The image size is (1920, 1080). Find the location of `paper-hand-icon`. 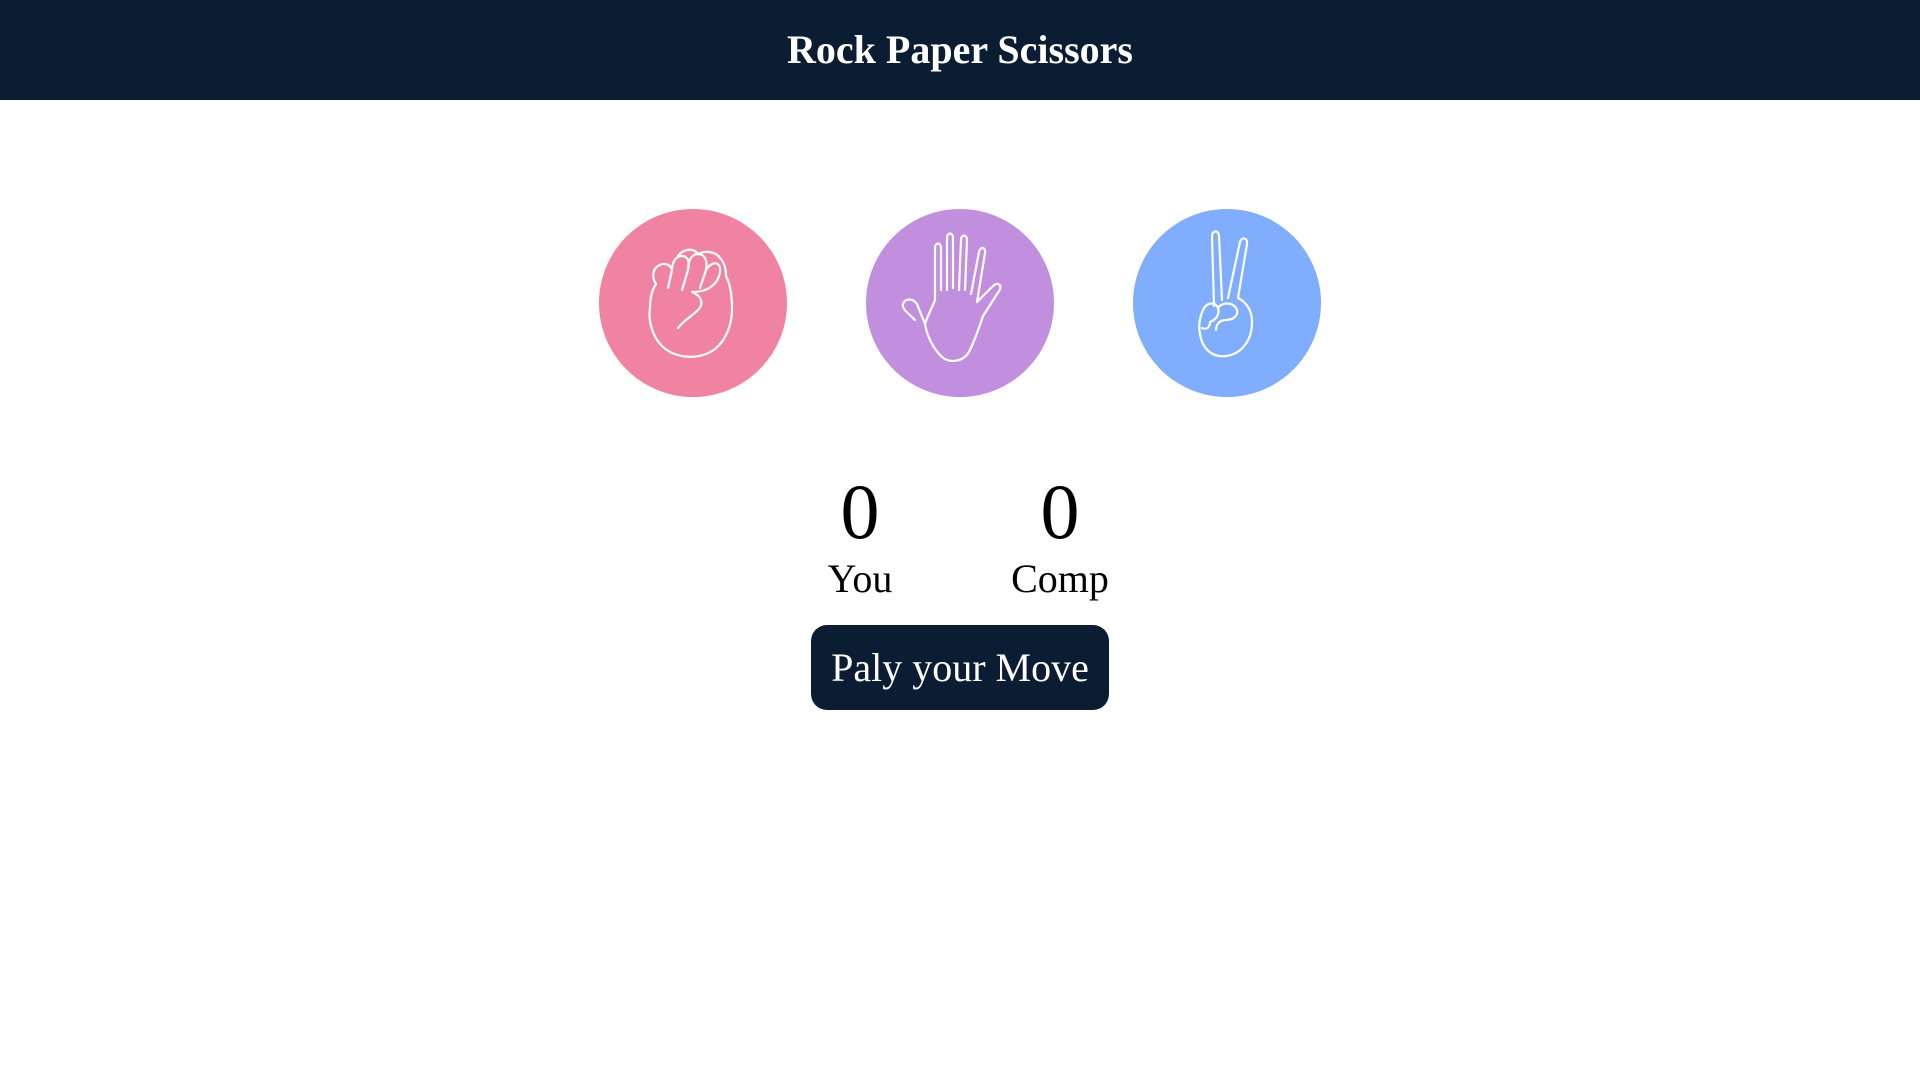

paper-hand-icon is located at coordinates (951, 297).